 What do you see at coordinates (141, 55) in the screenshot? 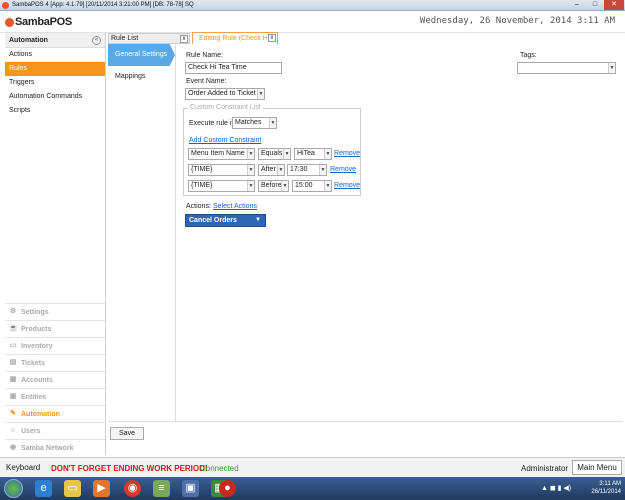
I see `subnav-general-settings: General Settings` at bounding box center [141, 55].